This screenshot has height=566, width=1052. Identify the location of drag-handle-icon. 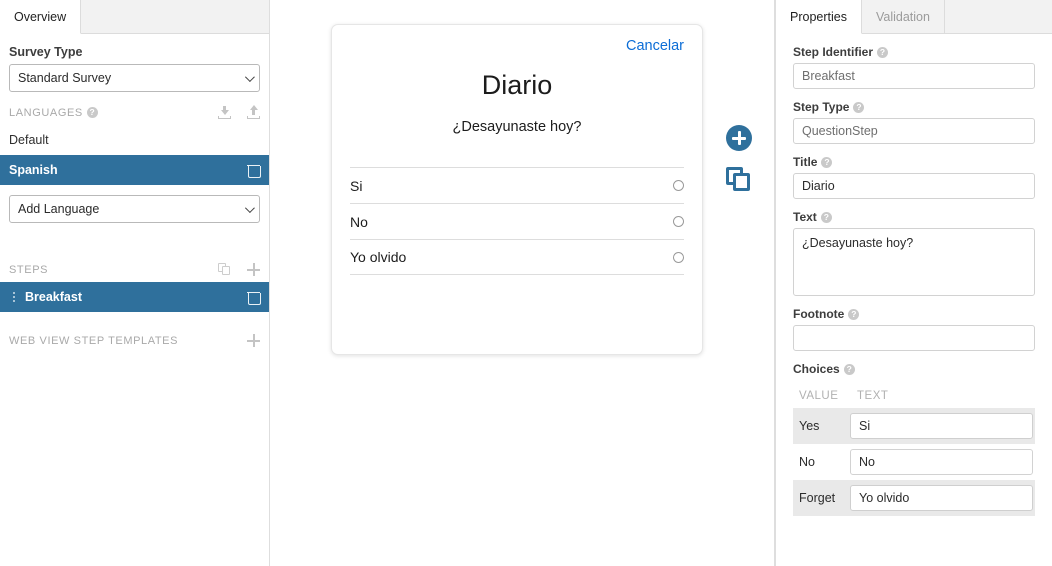
(14, 297).